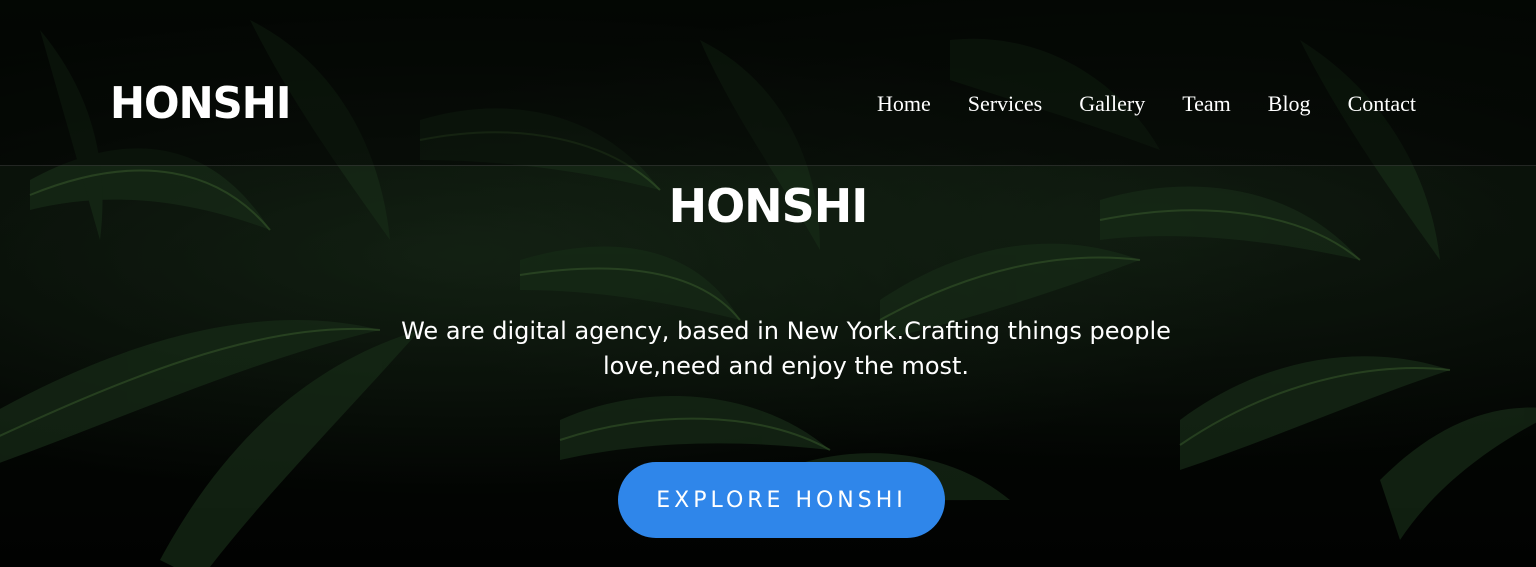  I want to click on explore-button: EXPLORE HONSHI, so click(781, 500).